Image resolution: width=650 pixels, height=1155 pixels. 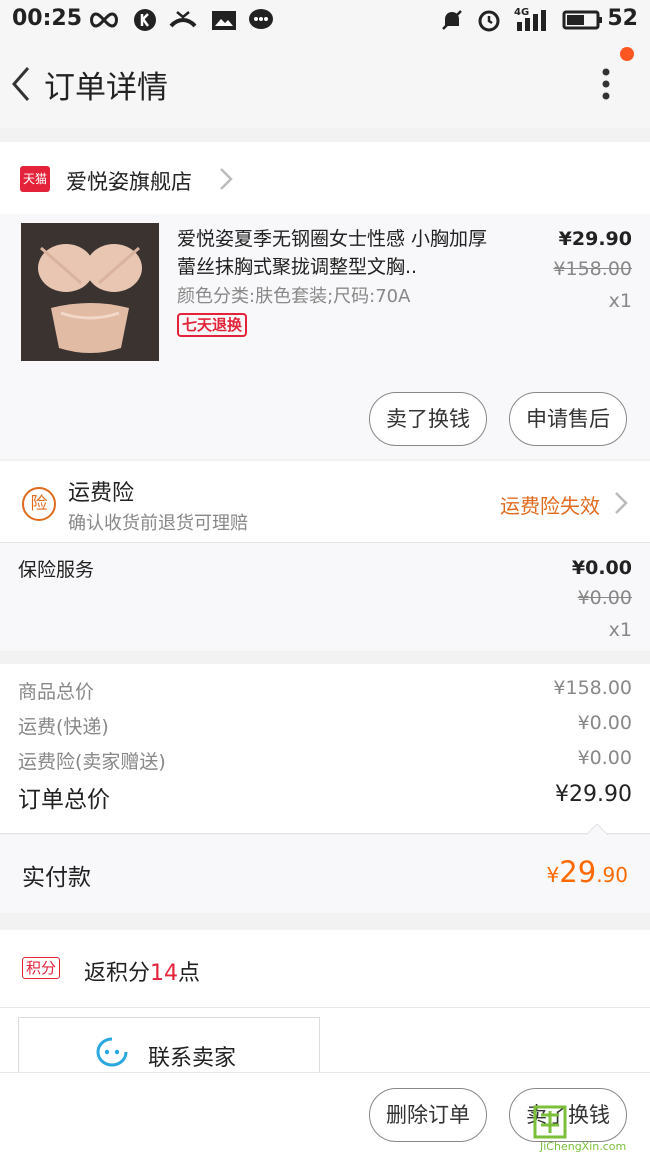 I want to click on paid-decimal: .90, so click(x=612, y=875).